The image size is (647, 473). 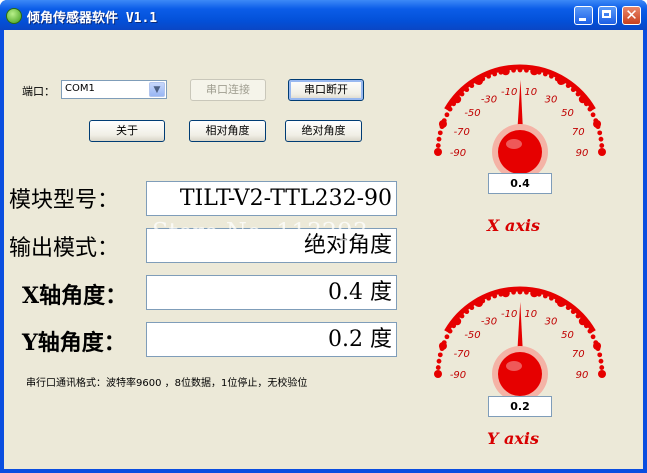 I want to click on about-button: 关于, so click(x=127, y=131).